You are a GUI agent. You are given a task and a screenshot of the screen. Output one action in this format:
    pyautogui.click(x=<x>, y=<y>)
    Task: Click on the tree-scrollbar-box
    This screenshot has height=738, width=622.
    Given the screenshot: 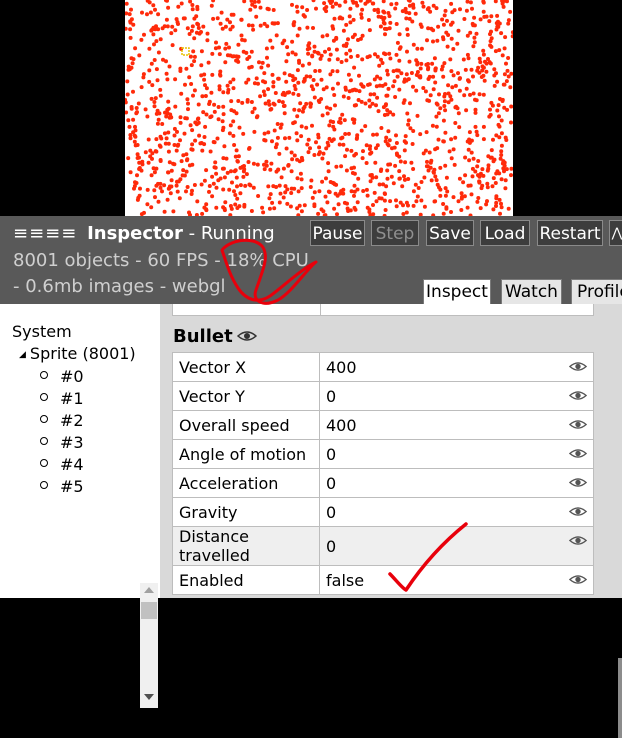 What is the action you would take?
    pyautogui.click(x=149, y=645)
    